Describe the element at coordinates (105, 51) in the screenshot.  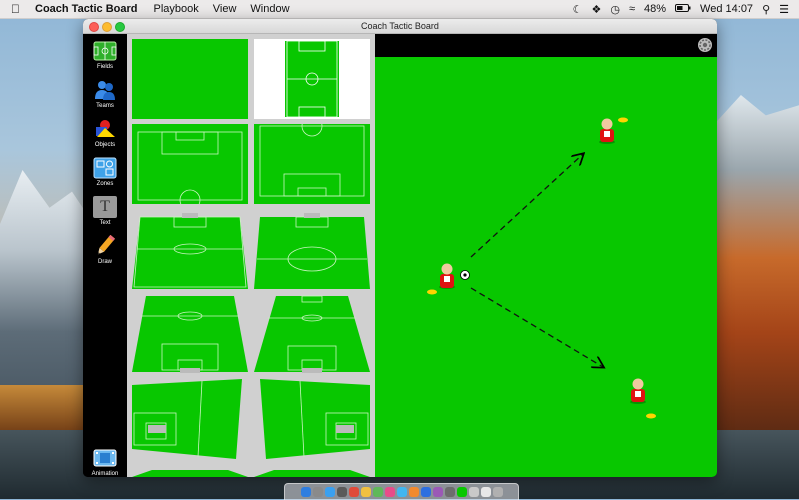
I see `field-icon` at that location.